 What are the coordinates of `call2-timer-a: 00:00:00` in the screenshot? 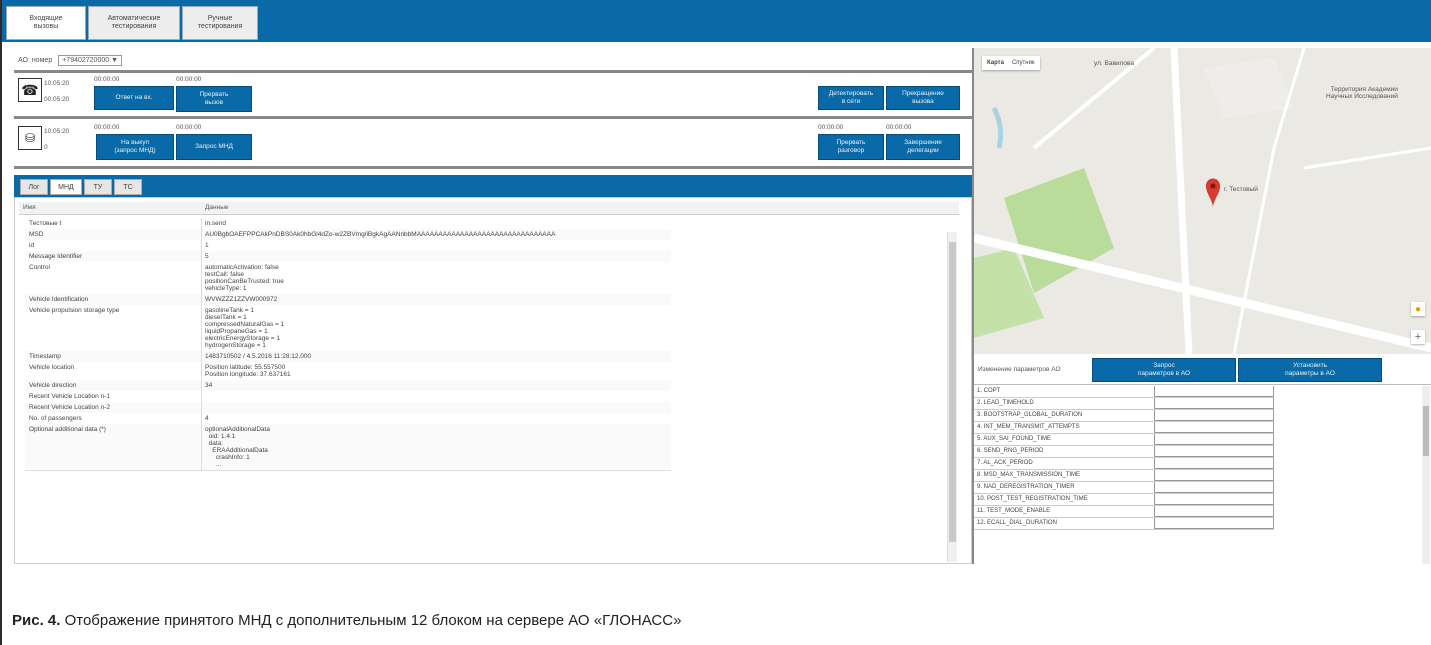 It's located at (107, 127).